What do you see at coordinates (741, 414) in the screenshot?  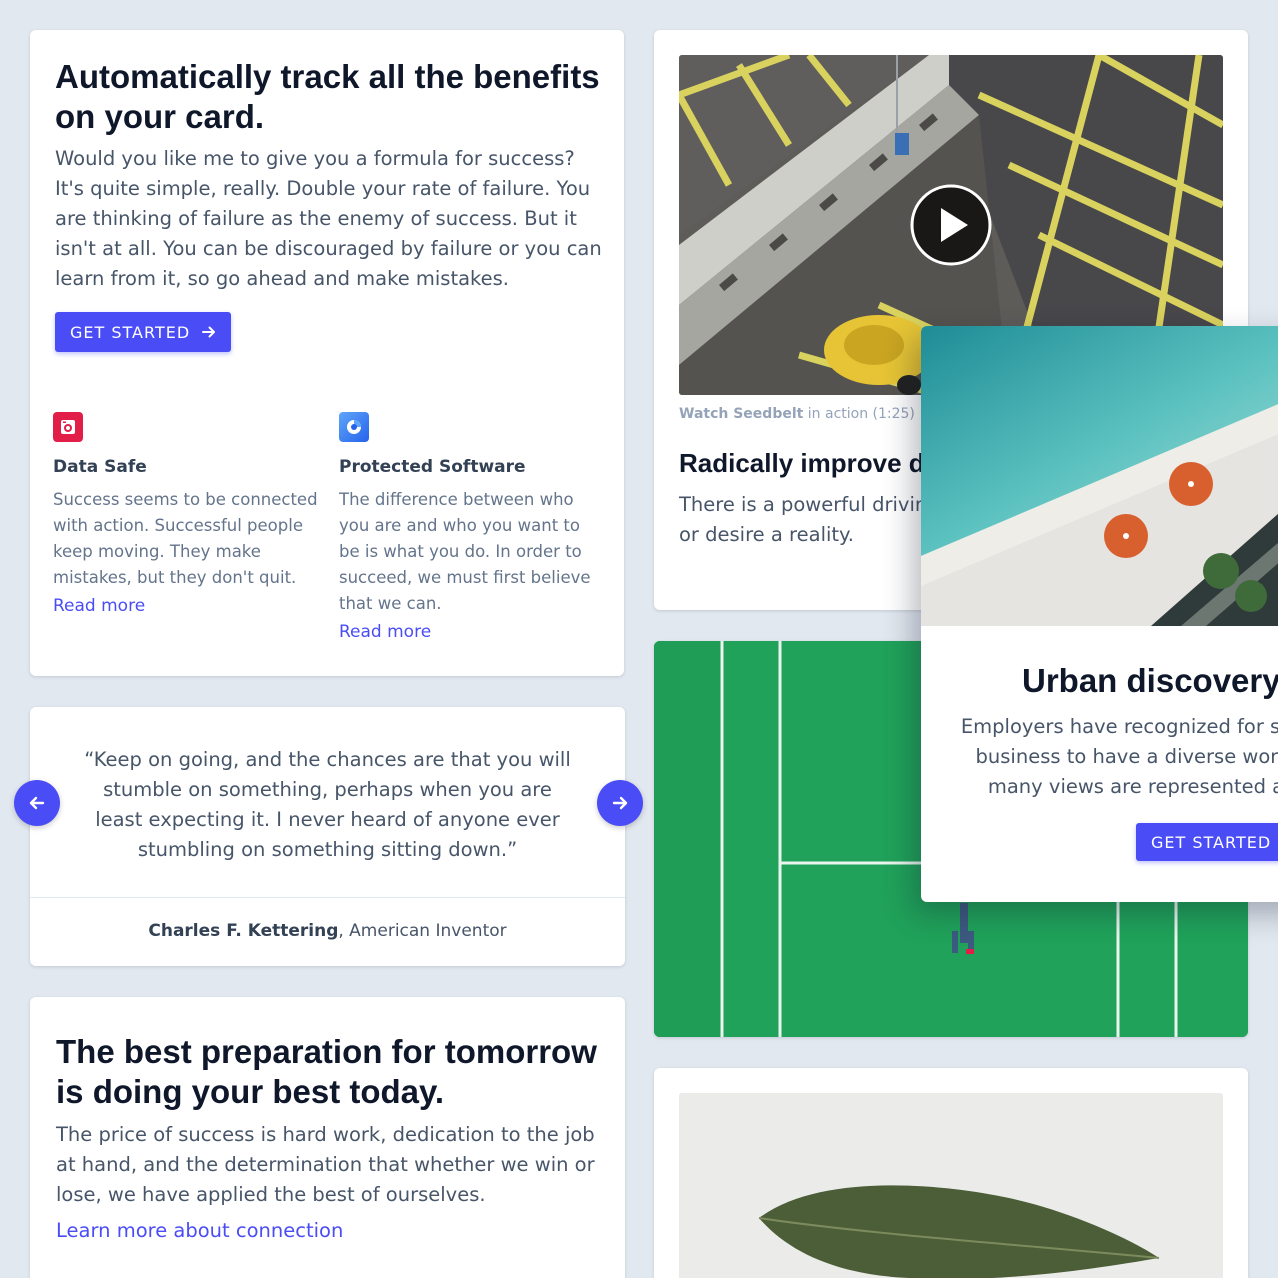 I see `video-caption-product: Watch Seedbelt` at bounding box center [741, 414].